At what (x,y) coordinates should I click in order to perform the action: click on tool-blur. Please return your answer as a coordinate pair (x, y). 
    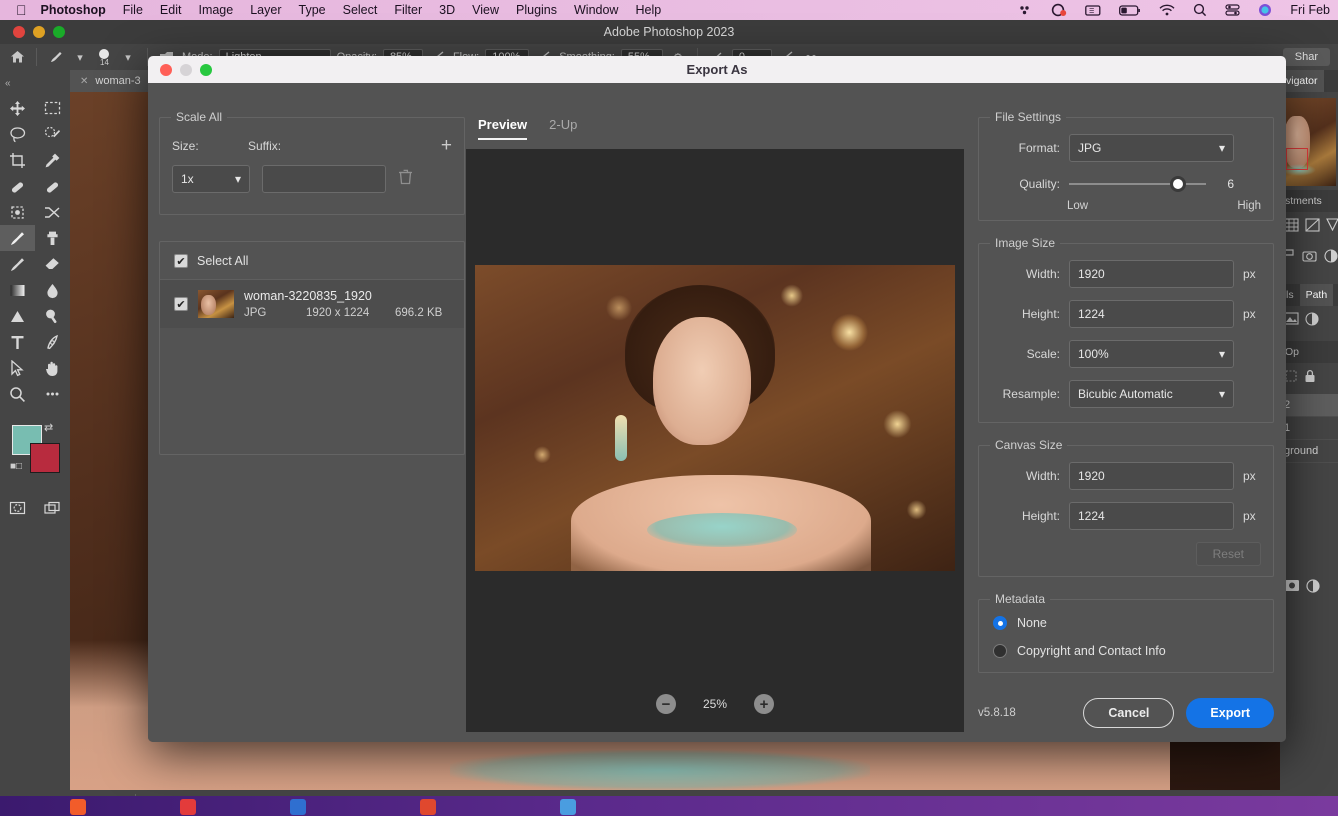
    Looking at the image, I should click on (52, 290).